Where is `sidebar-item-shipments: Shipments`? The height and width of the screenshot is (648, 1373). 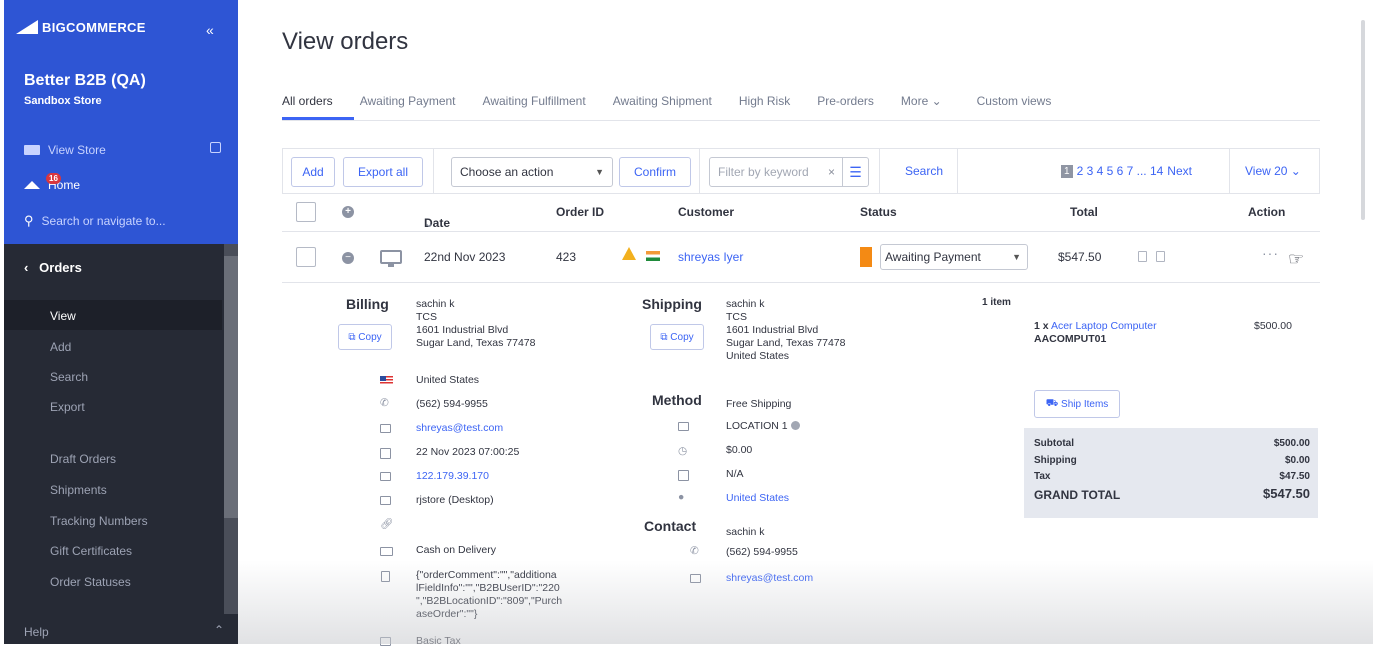
sidebar-item-shipments: Shipments is located at coordinates (78, 490).